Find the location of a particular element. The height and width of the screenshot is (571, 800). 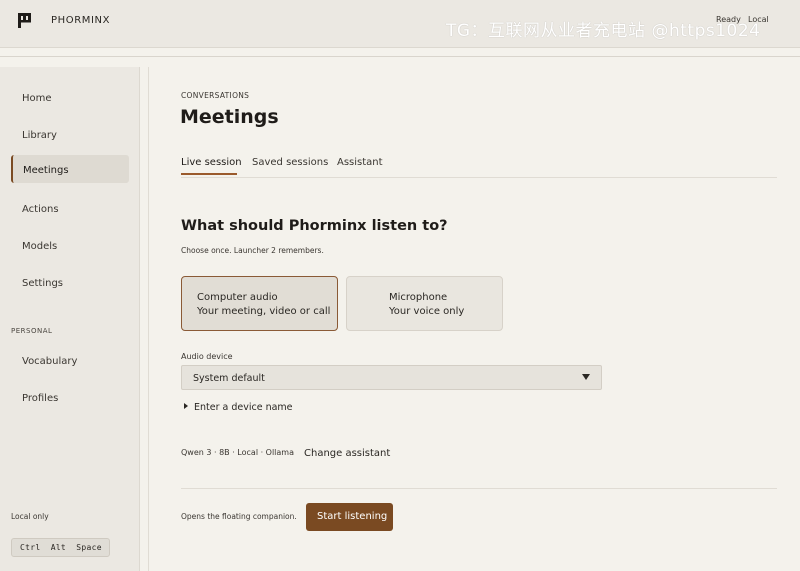

footer-divider is located at coordinates (479, 488).